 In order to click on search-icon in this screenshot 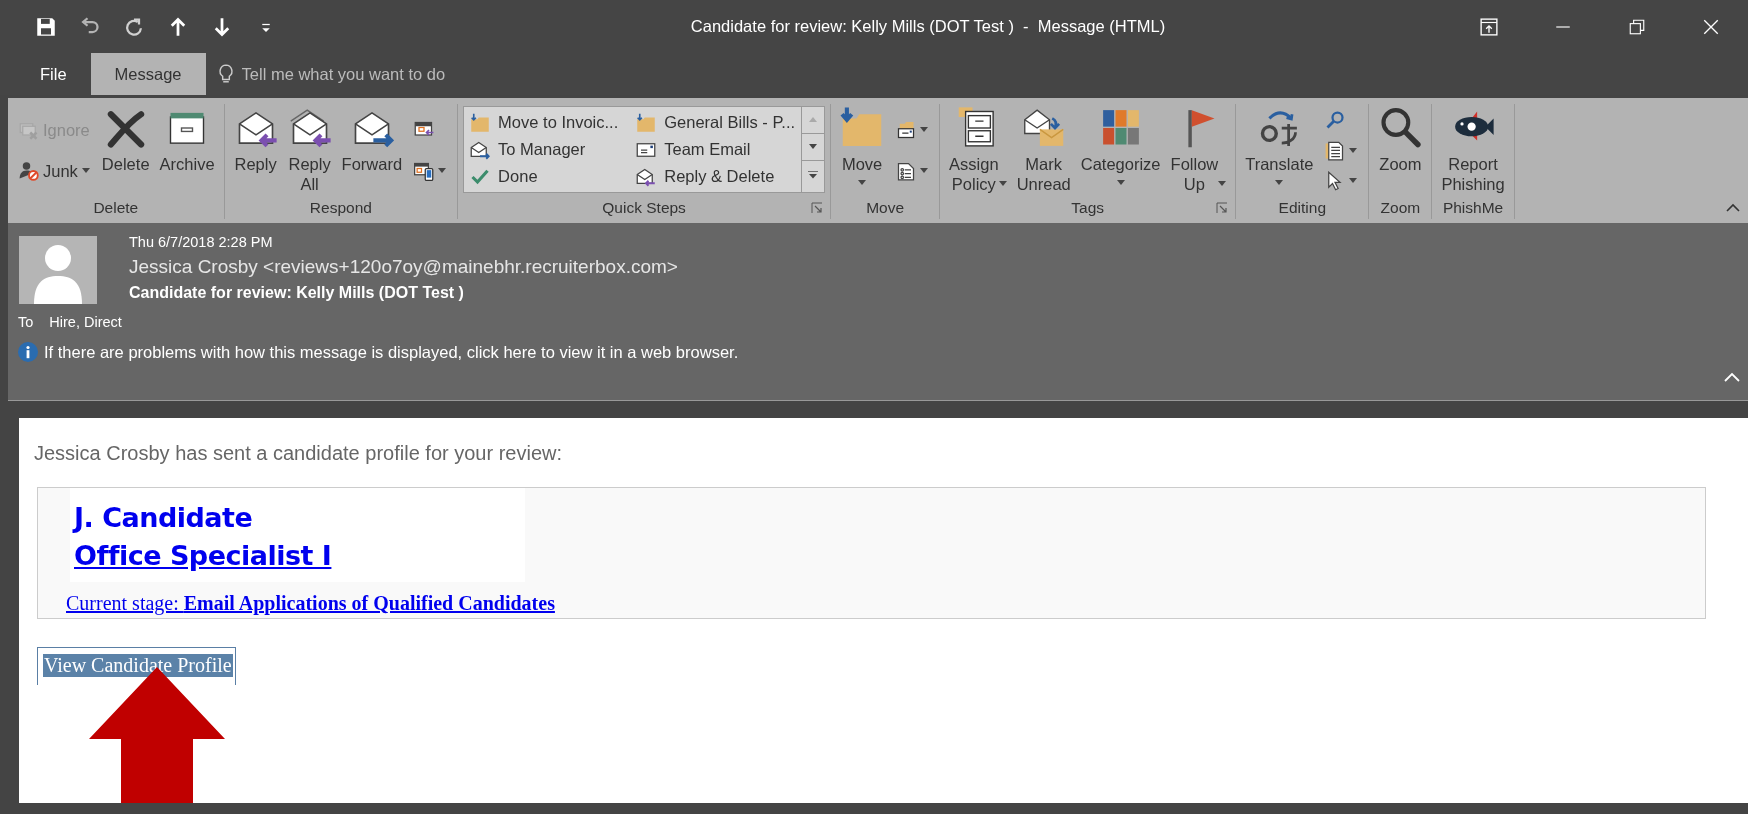, I will do `click(1335, 119)`.